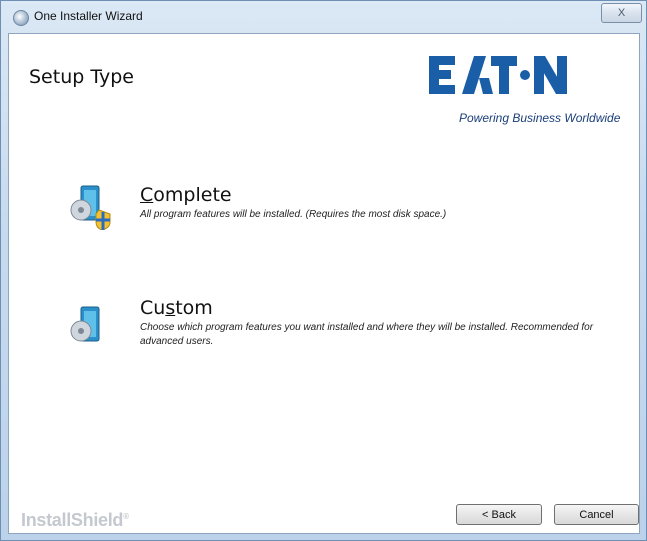 The height and width of the screenshot is (541, 647). What do you see at coordinates (186, 195) in the screenshot?
I see `complete-option-title: Complete` at bounding box center [186, 195].